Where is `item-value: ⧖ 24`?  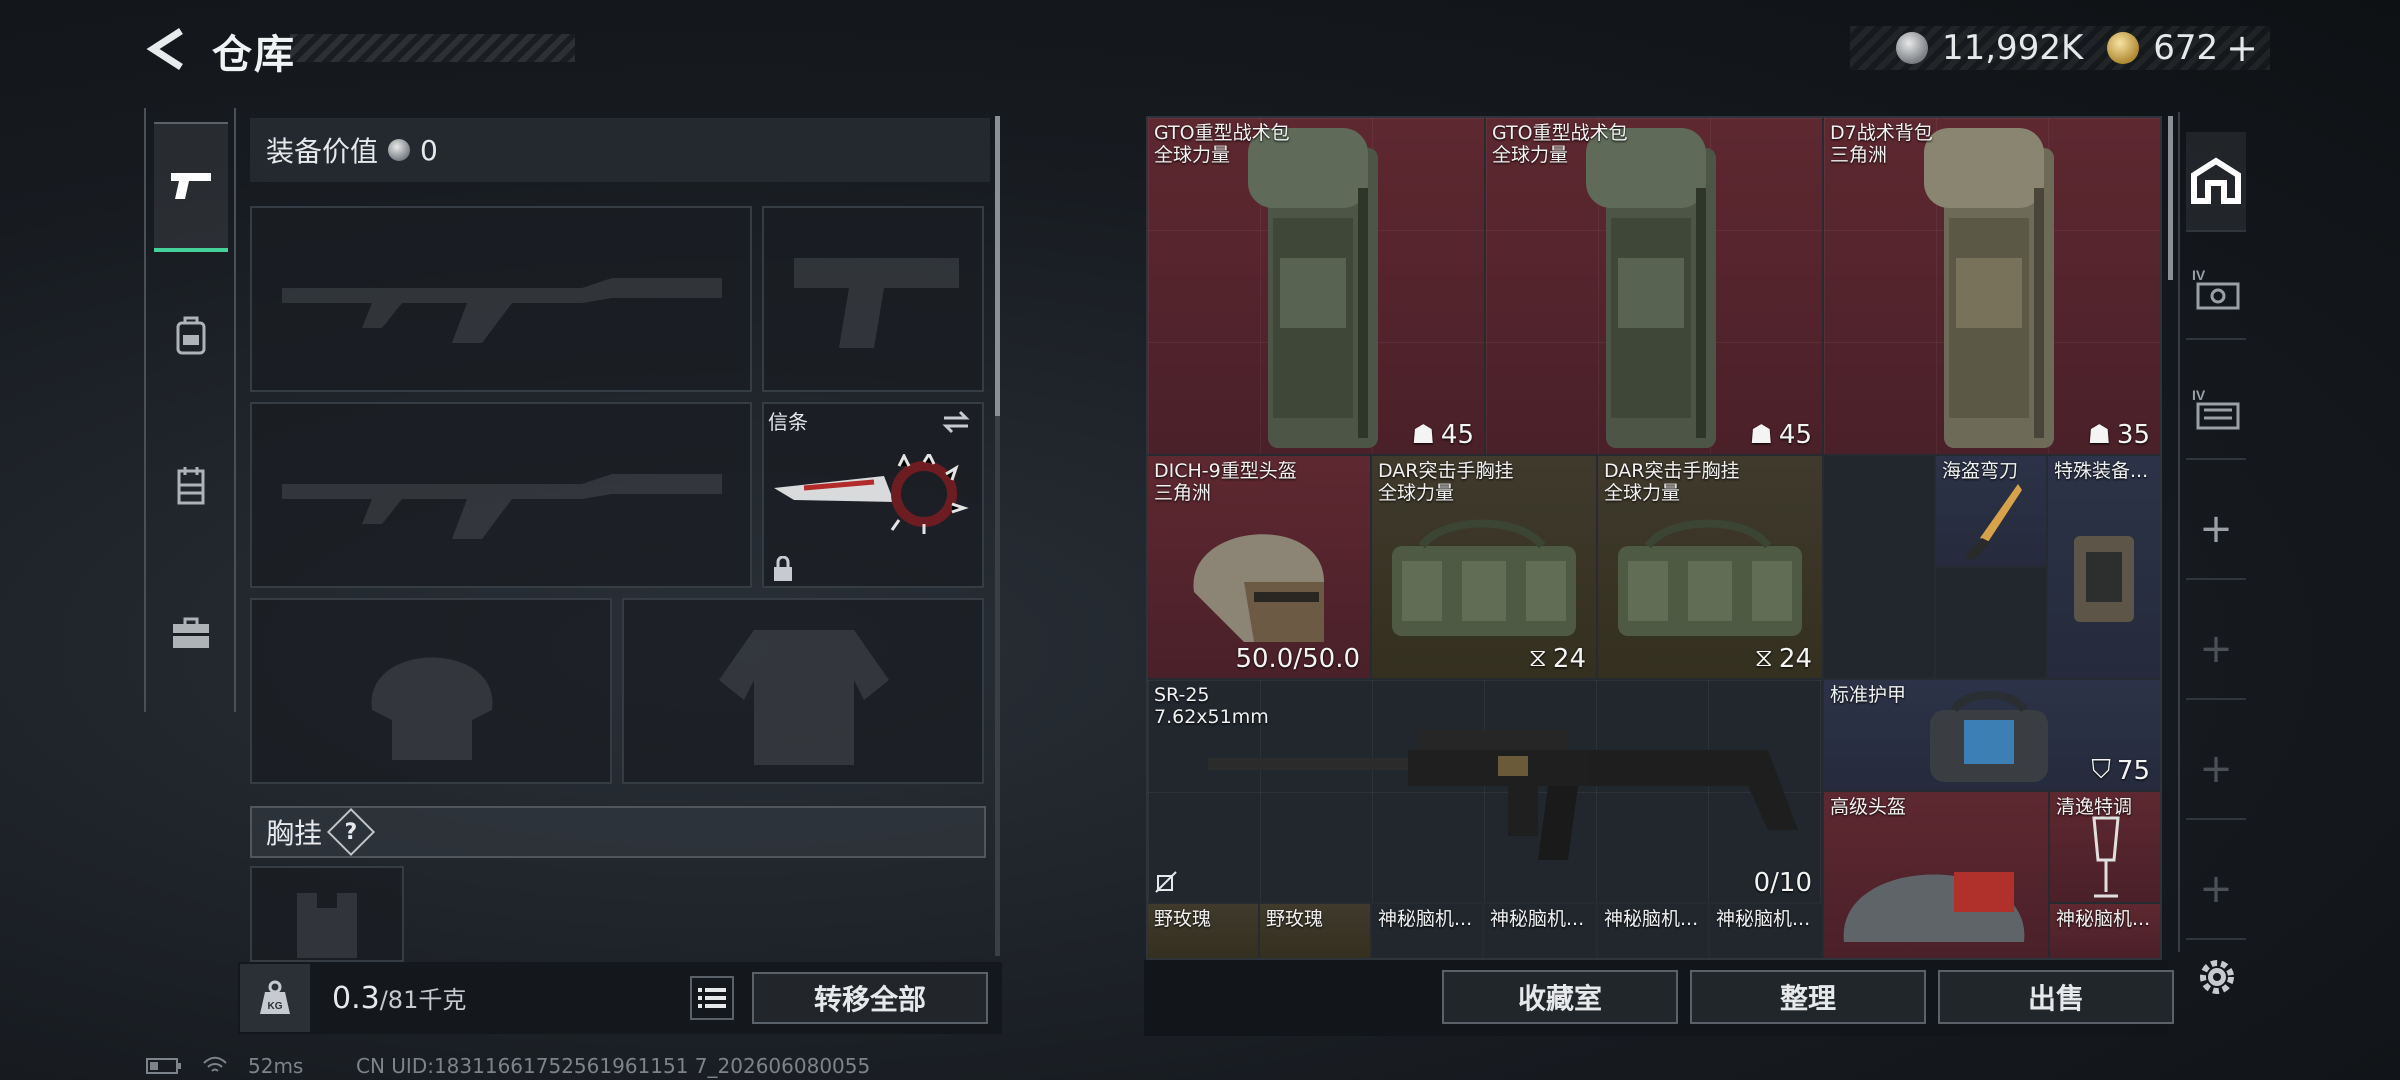 item-value: ⧖ 24 is located at coordinates (1557, 658).